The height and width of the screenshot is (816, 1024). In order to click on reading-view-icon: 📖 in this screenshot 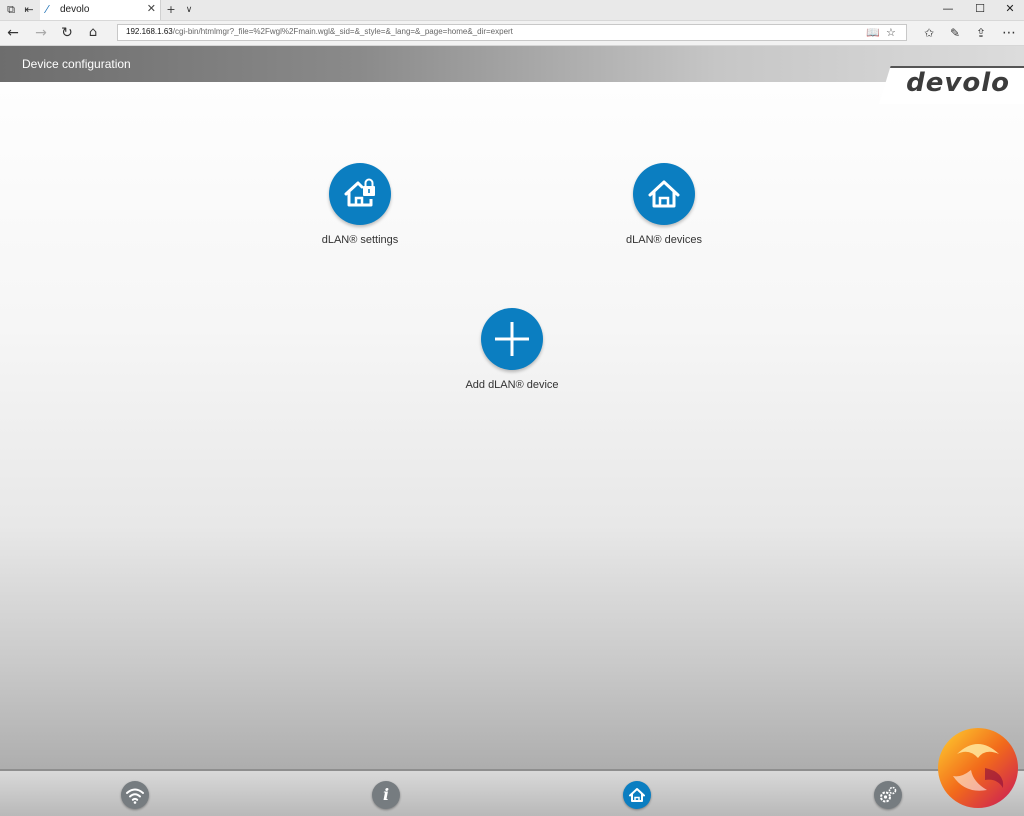, I will do `click(873, 32)`.